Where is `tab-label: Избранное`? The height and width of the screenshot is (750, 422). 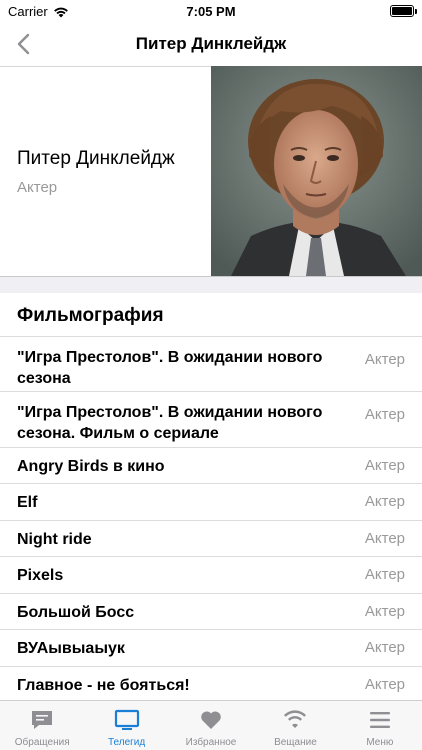
tab-label: Избранное is located at coordinates (211, 742).